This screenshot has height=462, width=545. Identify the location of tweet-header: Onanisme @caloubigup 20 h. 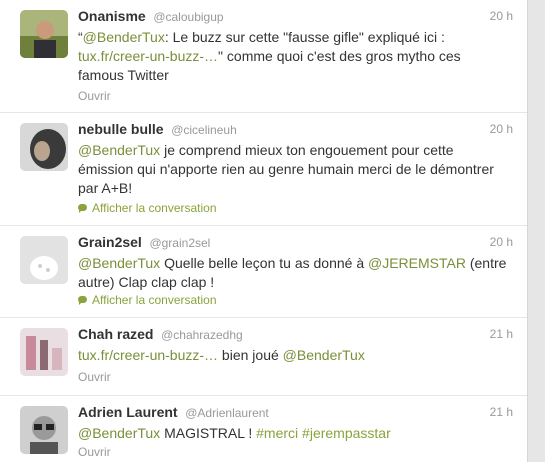
(295, 17).